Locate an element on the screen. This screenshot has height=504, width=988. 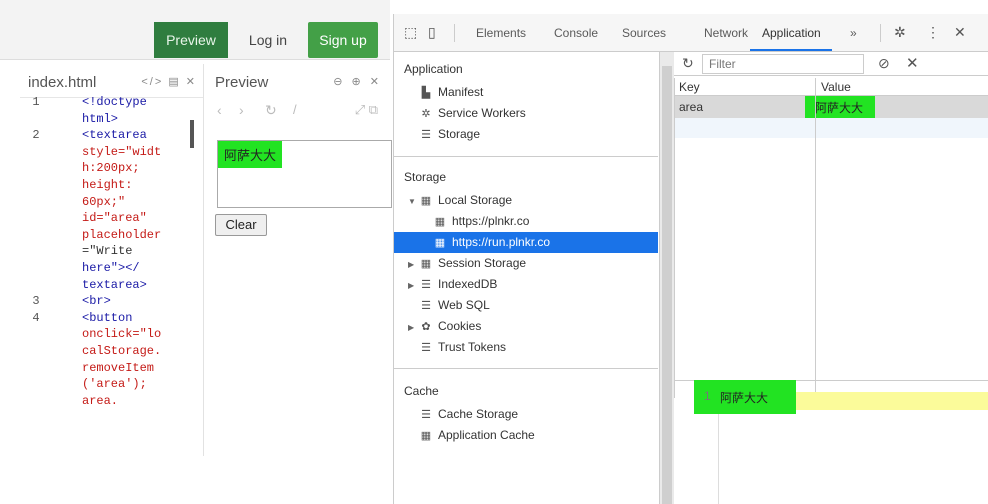
sidebar-item-session-storage: ▶ ▦ Session Storage is located at coordinates (467, 263).